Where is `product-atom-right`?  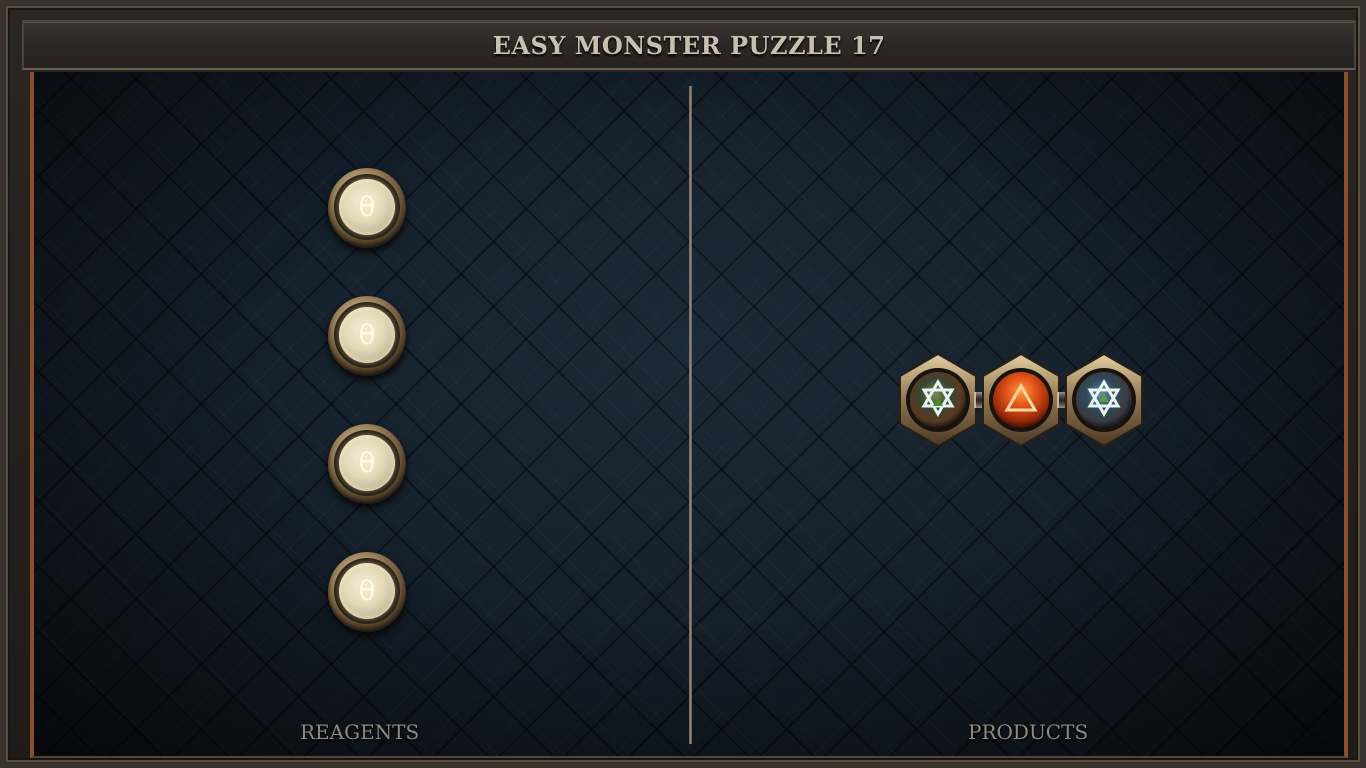 product-atom-right is located at coordinates (1104, 400).